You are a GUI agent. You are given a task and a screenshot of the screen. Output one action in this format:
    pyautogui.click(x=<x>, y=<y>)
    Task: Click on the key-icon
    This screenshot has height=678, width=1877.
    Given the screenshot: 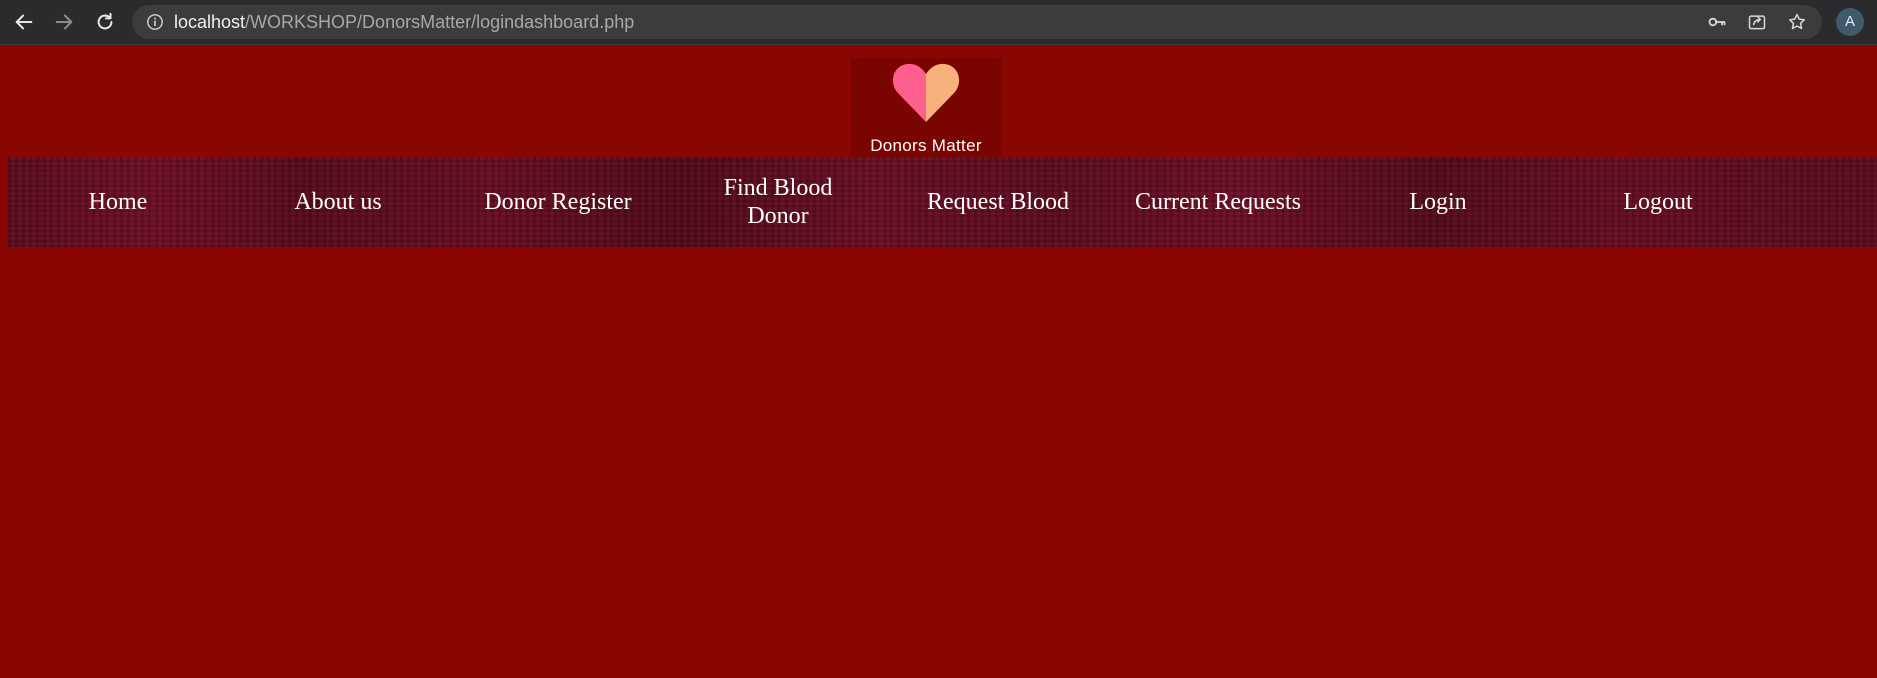 What is the action you would take?
    pyautogui.click(x=1717, y=22)
    